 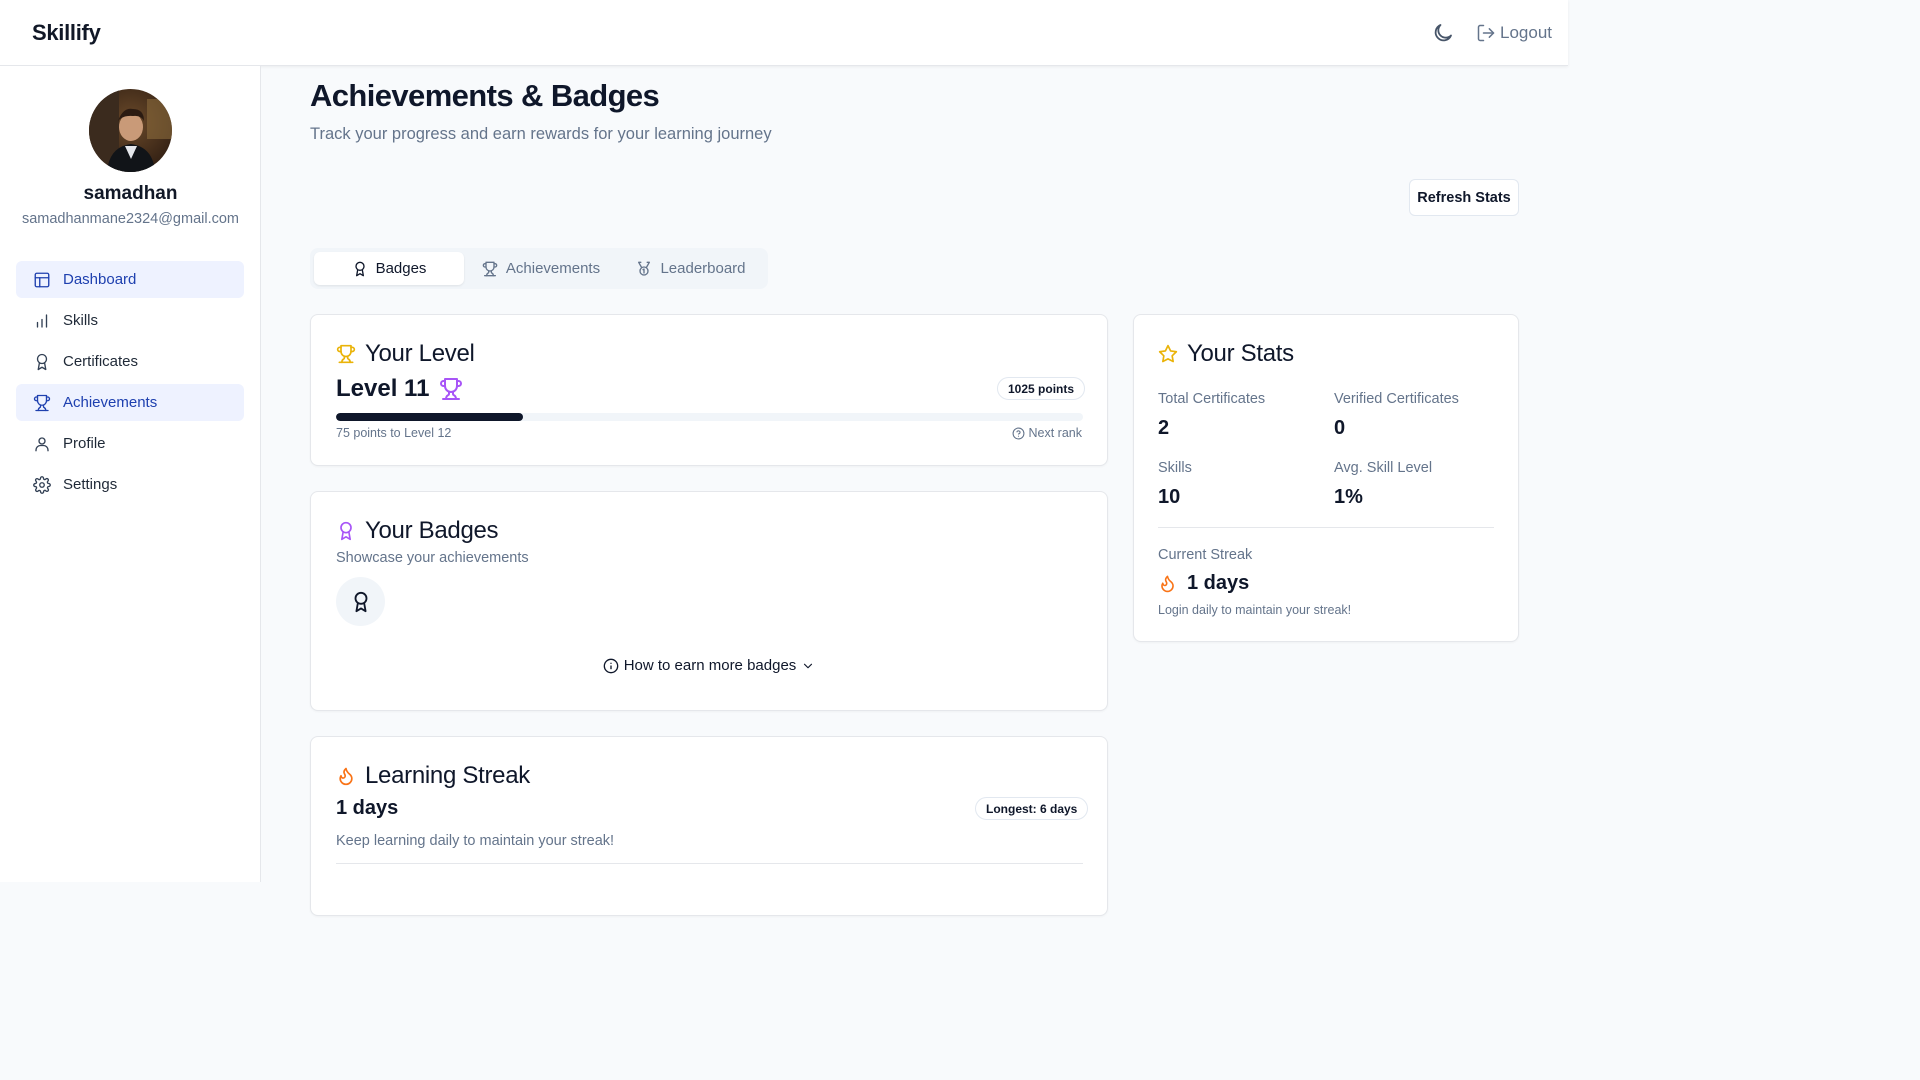 I want to click on stats-divider, so click(x=1326, y=527).